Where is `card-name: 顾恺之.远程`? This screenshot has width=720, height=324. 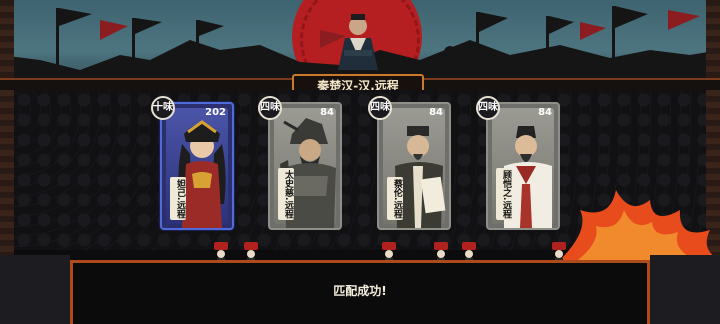 card-name: 顾恺之.远程 is located at coordinates (504, 193).